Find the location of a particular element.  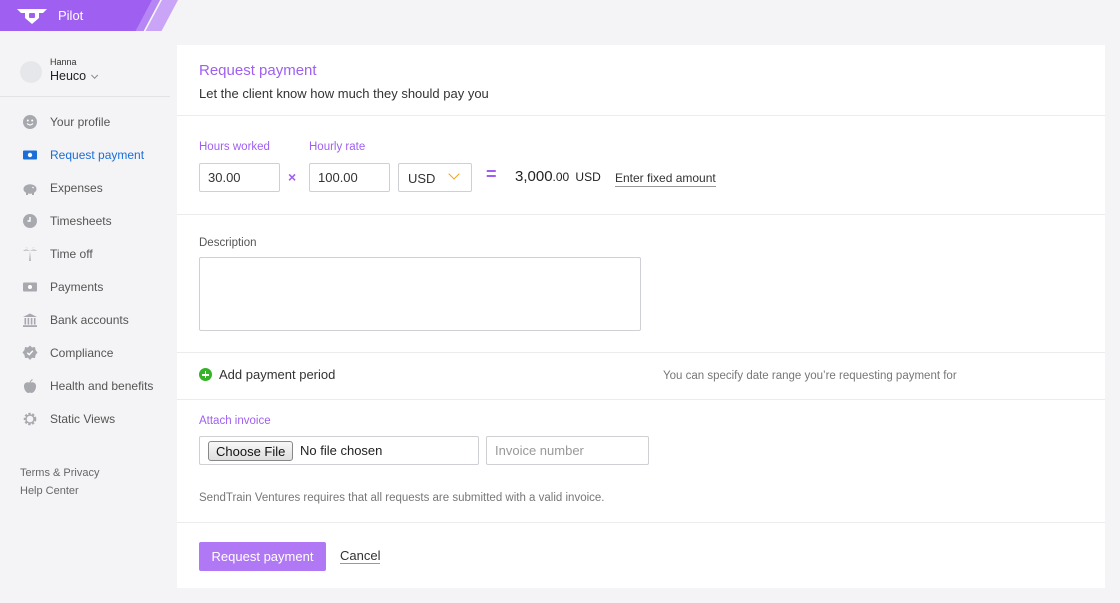

sidebar-item-expenses: Expenses is located at coordinates (88, 187).